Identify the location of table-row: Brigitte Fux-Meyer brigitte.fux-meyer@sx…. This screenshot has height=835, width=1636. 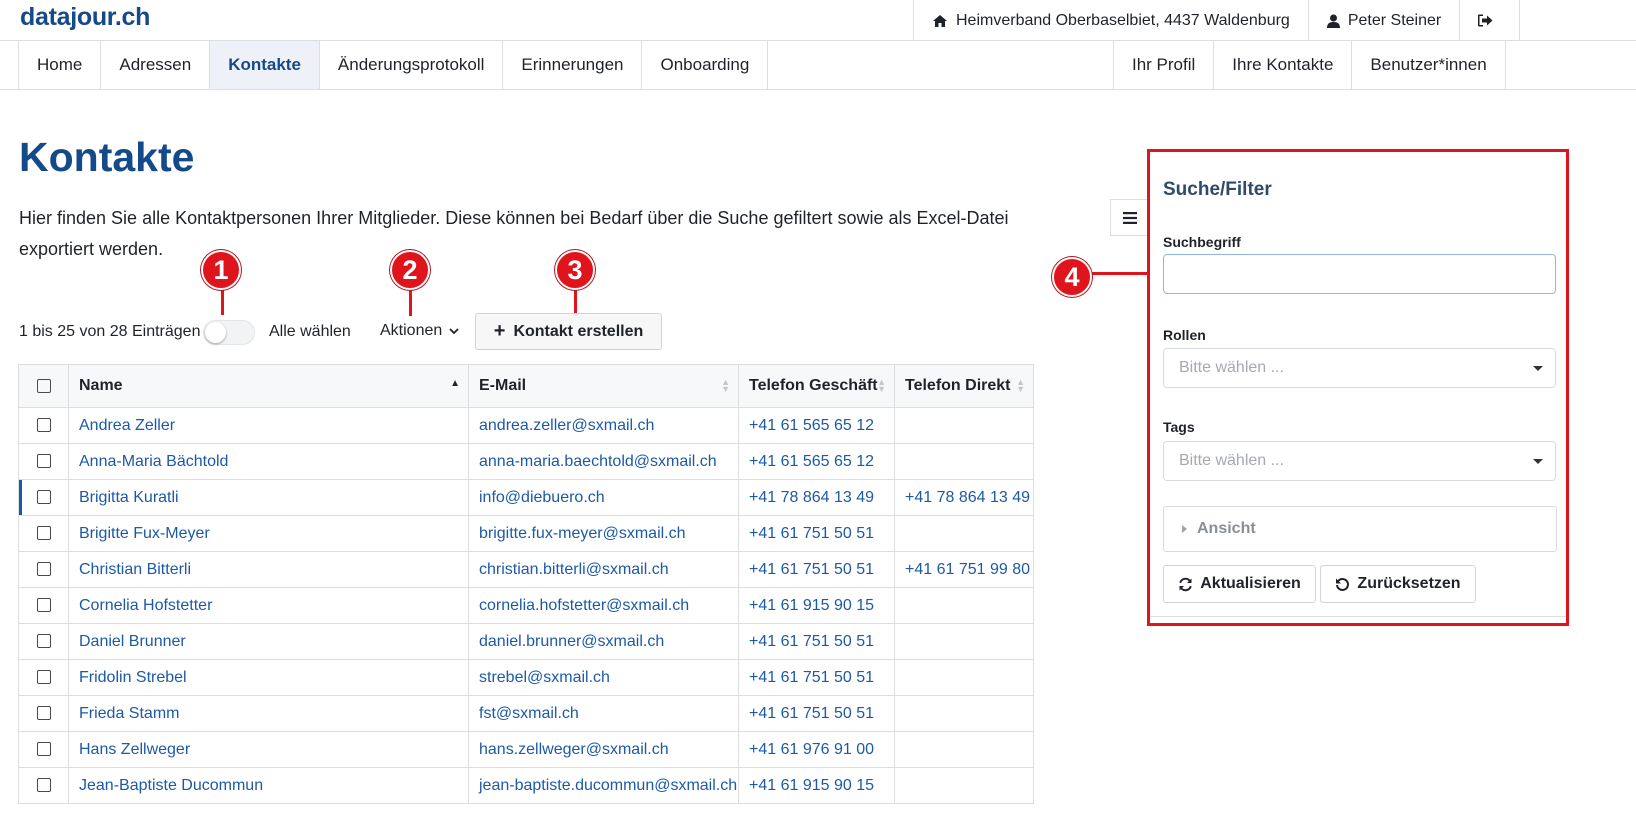
(526, 533).